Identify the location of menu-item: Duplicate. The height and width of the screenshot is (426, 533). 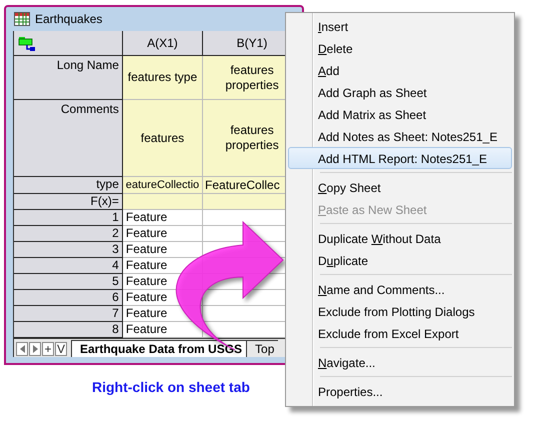
(400, 260).